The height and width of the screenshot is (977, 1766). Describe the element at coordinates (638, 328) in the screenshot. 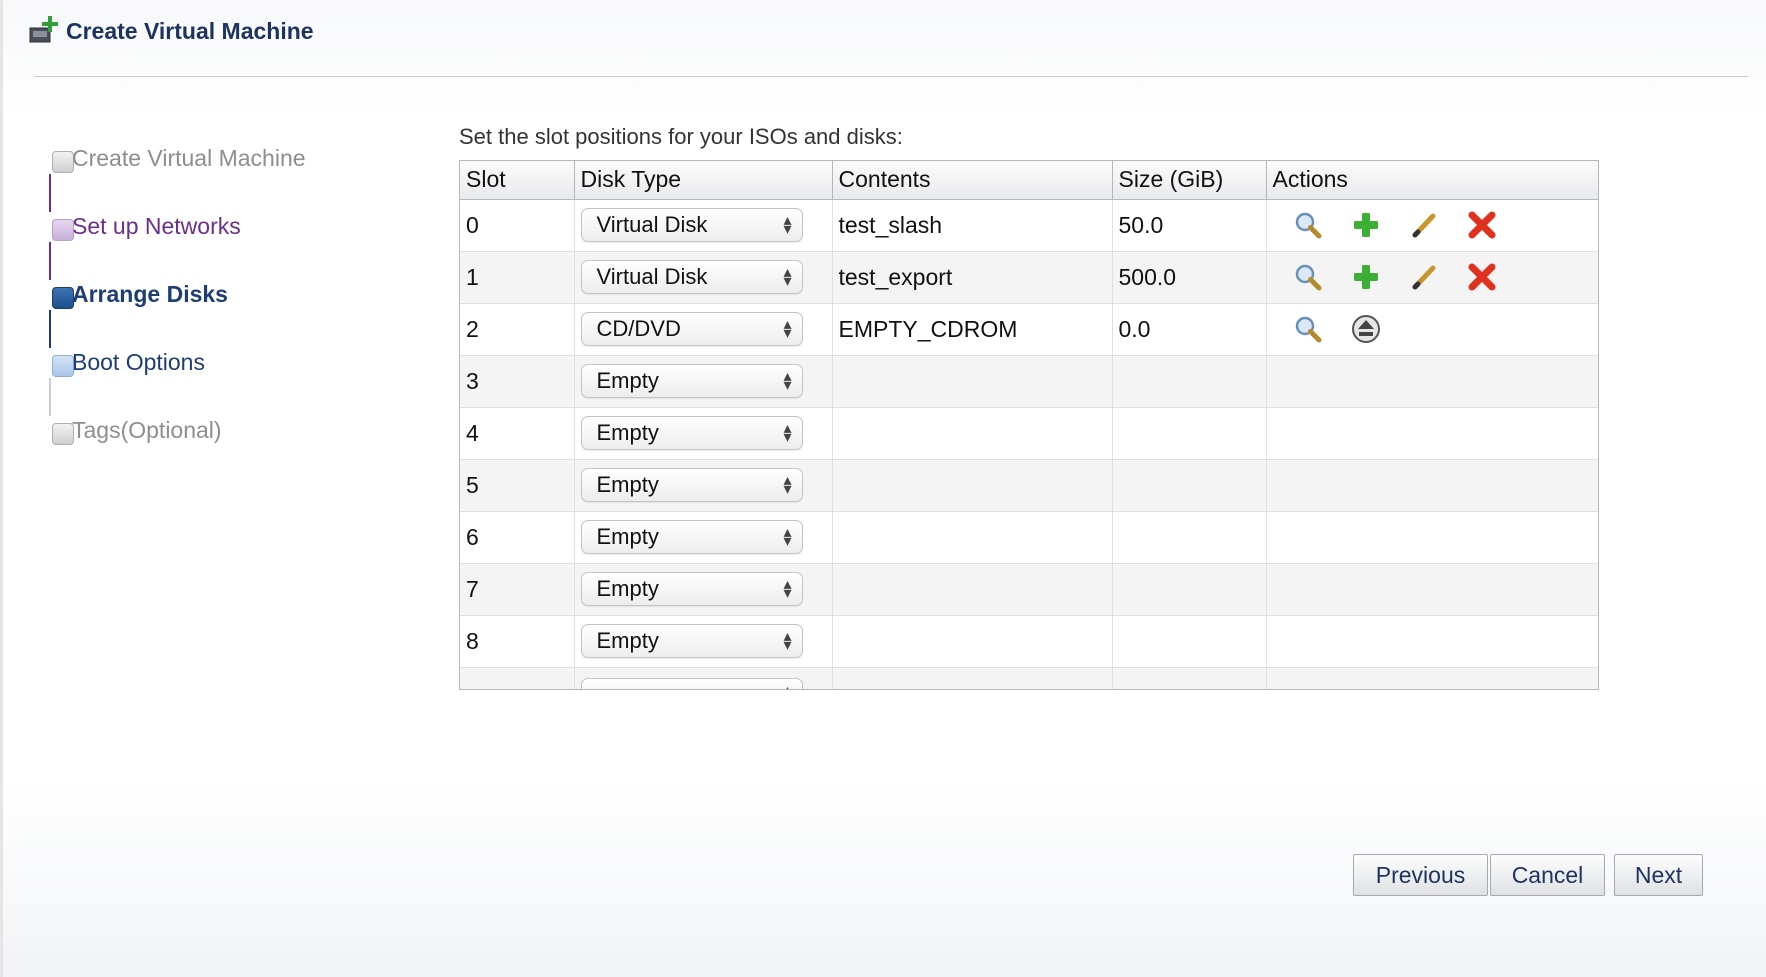

I see `disk-type-value: CD/DVD` at that location.